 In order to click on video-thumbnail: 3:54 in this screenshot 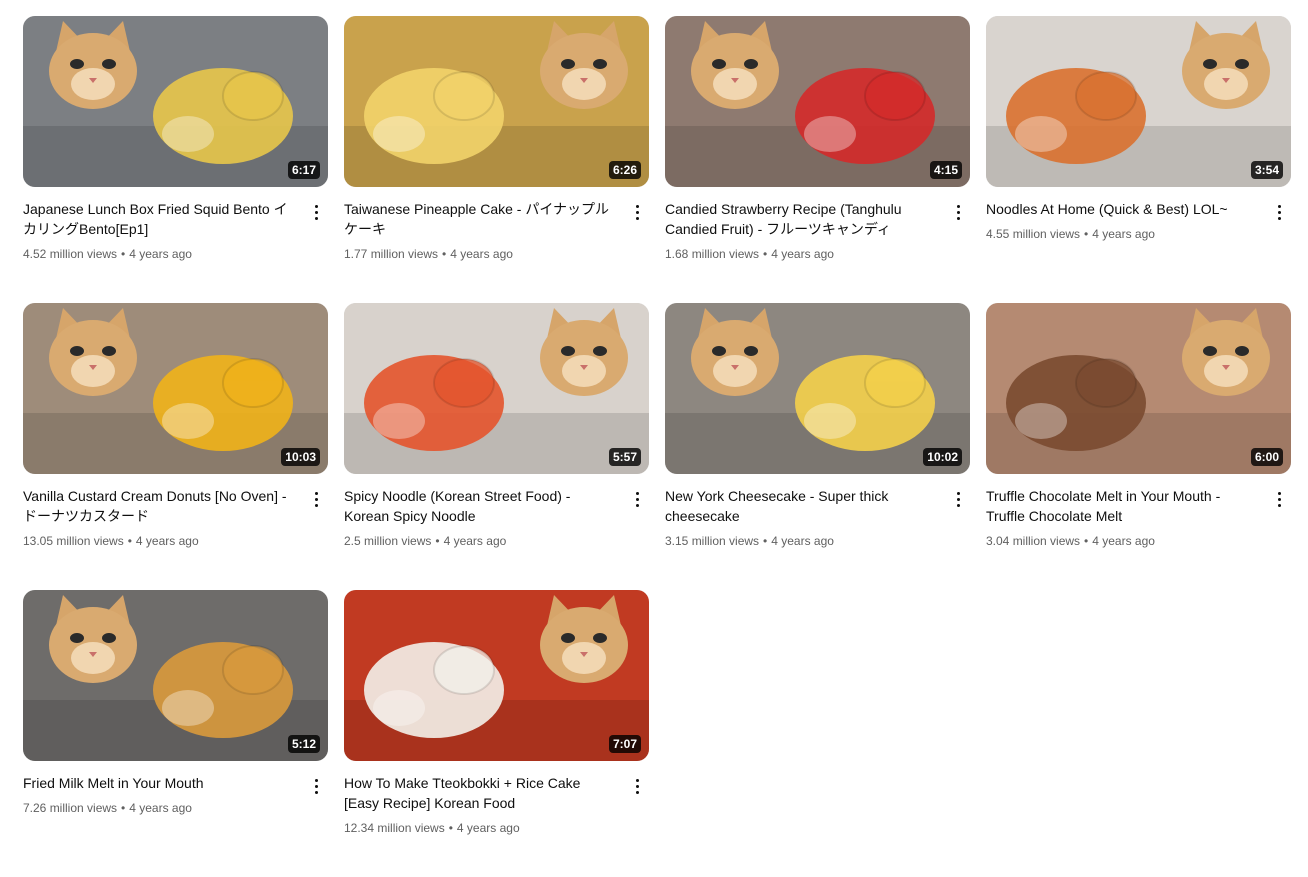, I will do `click(1138, 101)`.